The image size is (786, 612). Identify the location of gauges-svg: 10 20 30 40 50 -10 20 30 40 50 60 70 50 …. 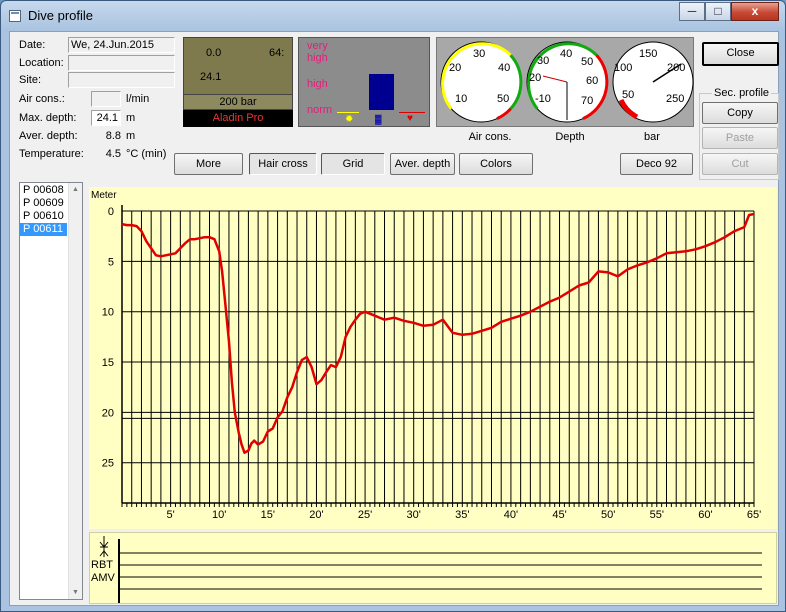
(567, 82).